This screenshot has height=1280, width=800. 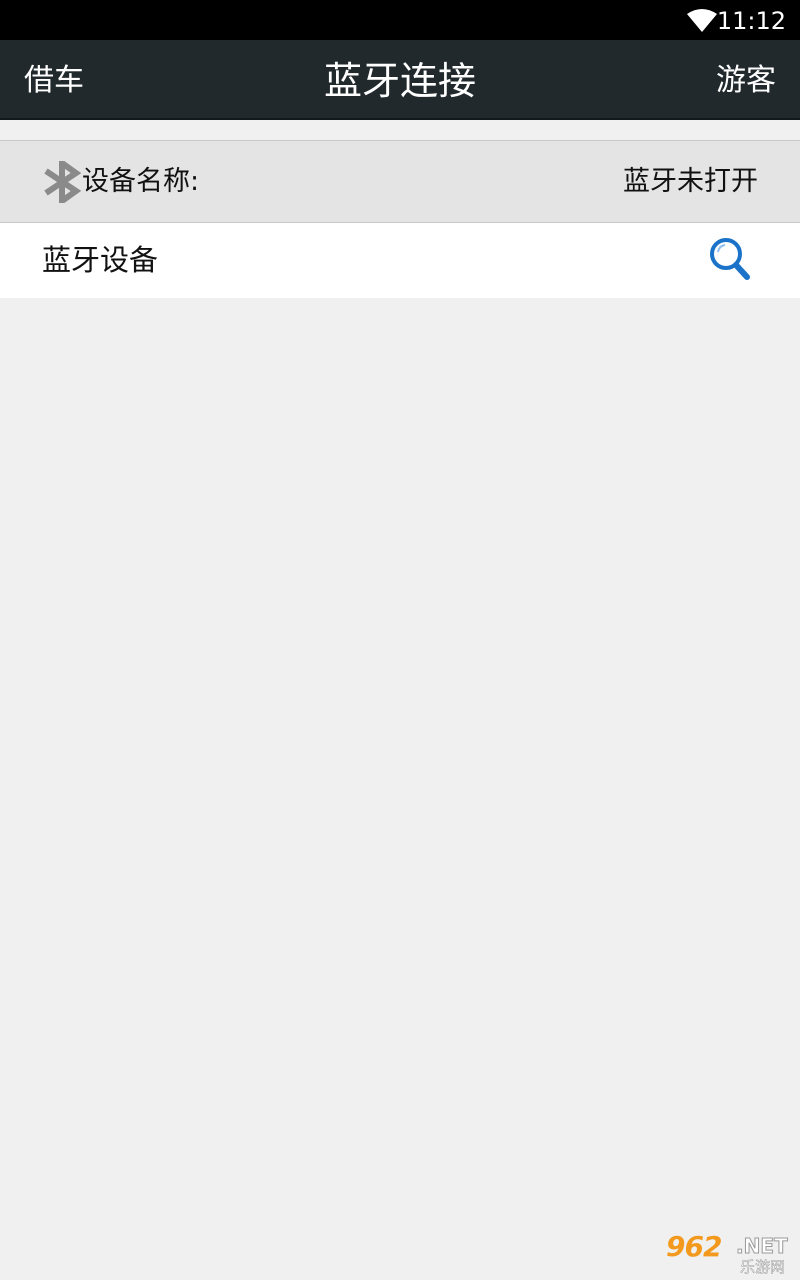 I want to click on status-bar: 11:12, so click(x=400, y=20).